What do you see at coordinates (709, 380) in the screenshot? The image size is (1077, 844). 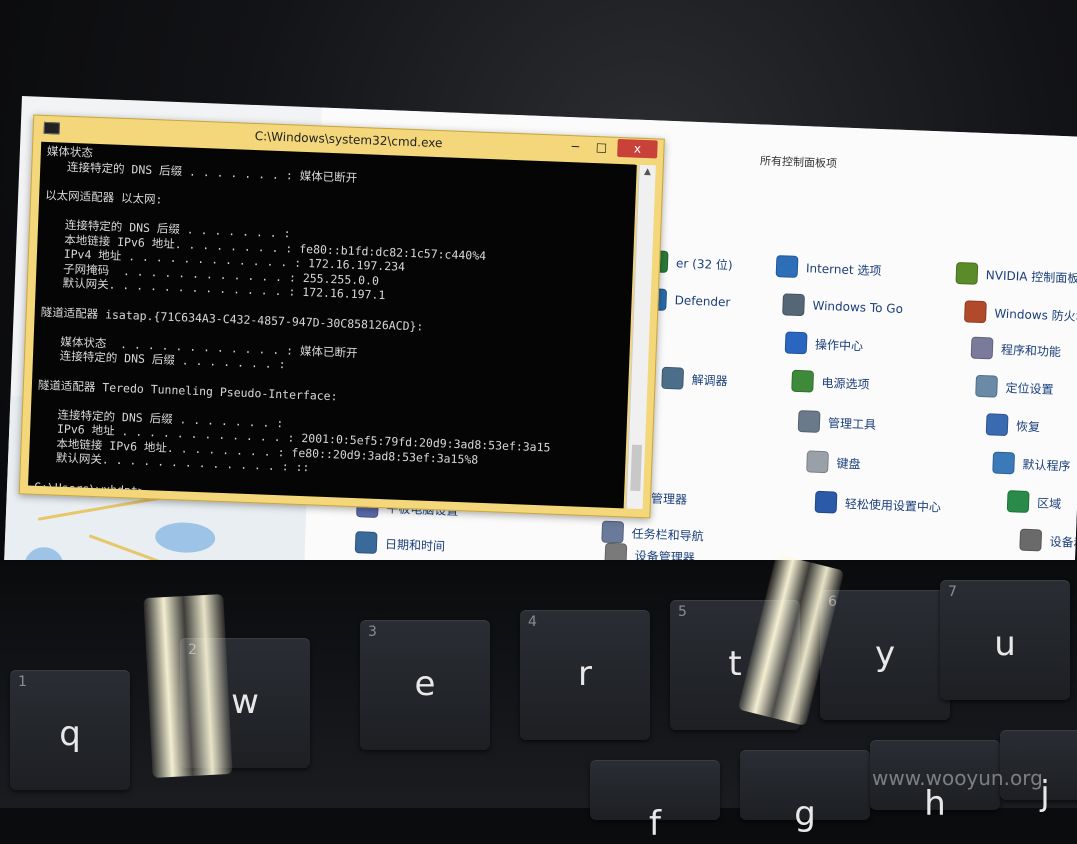 I see `control-panel-item-label: 解调器` at bounding box center [709, 380].